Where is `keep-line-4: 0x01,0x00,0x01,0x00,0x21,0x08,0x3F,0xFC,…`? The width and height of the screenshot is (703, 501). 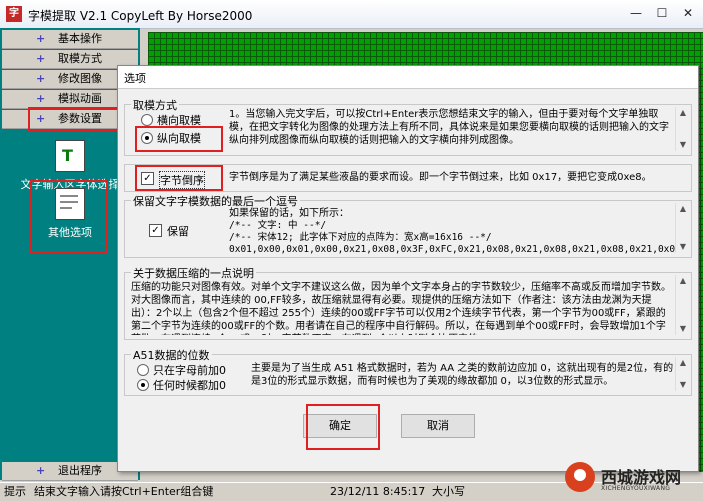
keep-line-4: 0x01,0x00,0x01,0x00,0x21,0x08,0x3F,0xFC,… is located at coordinates (452, 249).